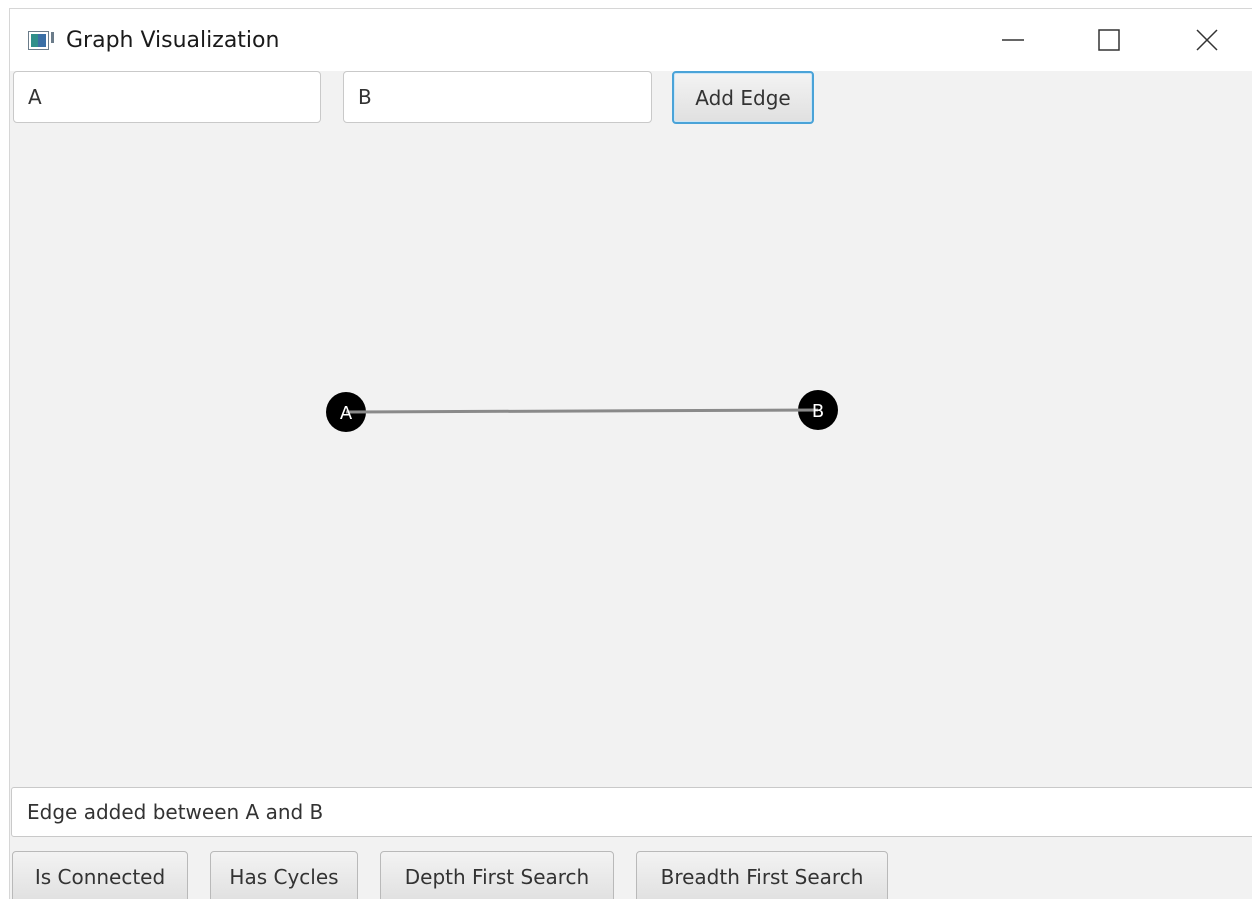  Describe the element at coordinates (284, 875) in the screenshot. I see `has-cycles-button: Has Cycles` at that location.